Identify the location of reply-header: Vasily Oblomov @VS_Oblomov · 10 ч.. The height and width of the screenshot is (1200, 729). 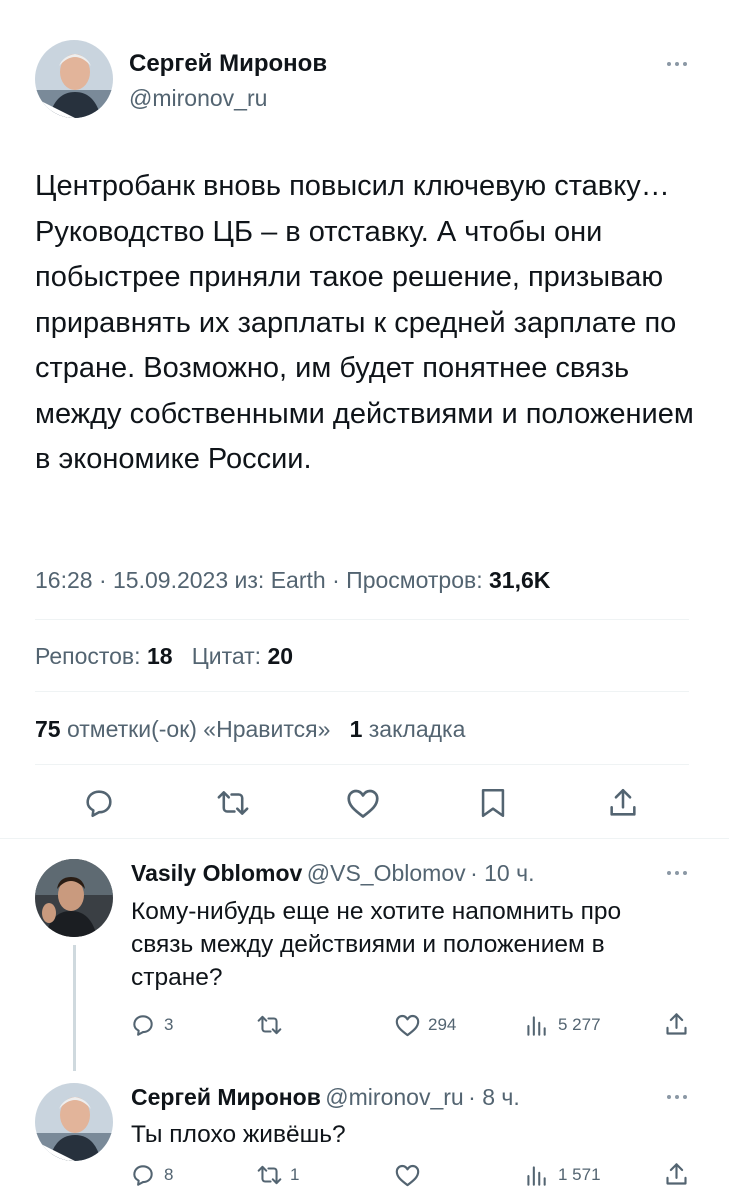
(332, 873).